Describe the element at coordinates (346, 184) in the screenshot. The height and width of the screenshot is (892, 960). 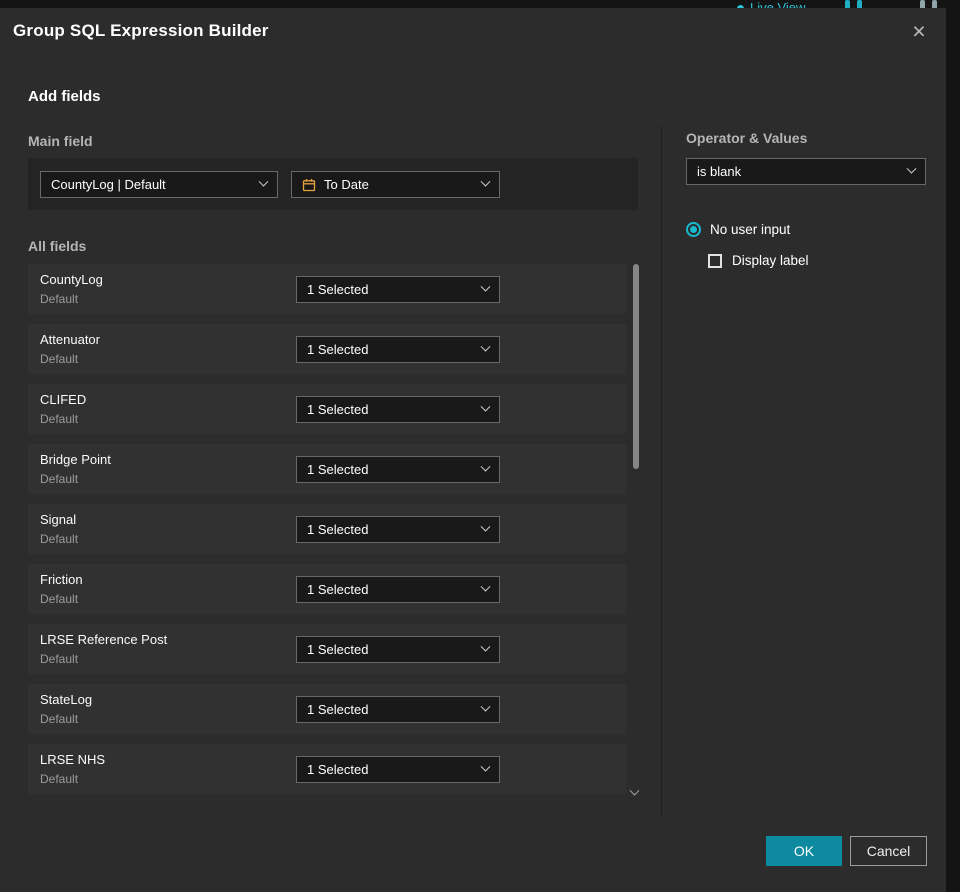
I see `main-field-type-value: To Date` at that location.